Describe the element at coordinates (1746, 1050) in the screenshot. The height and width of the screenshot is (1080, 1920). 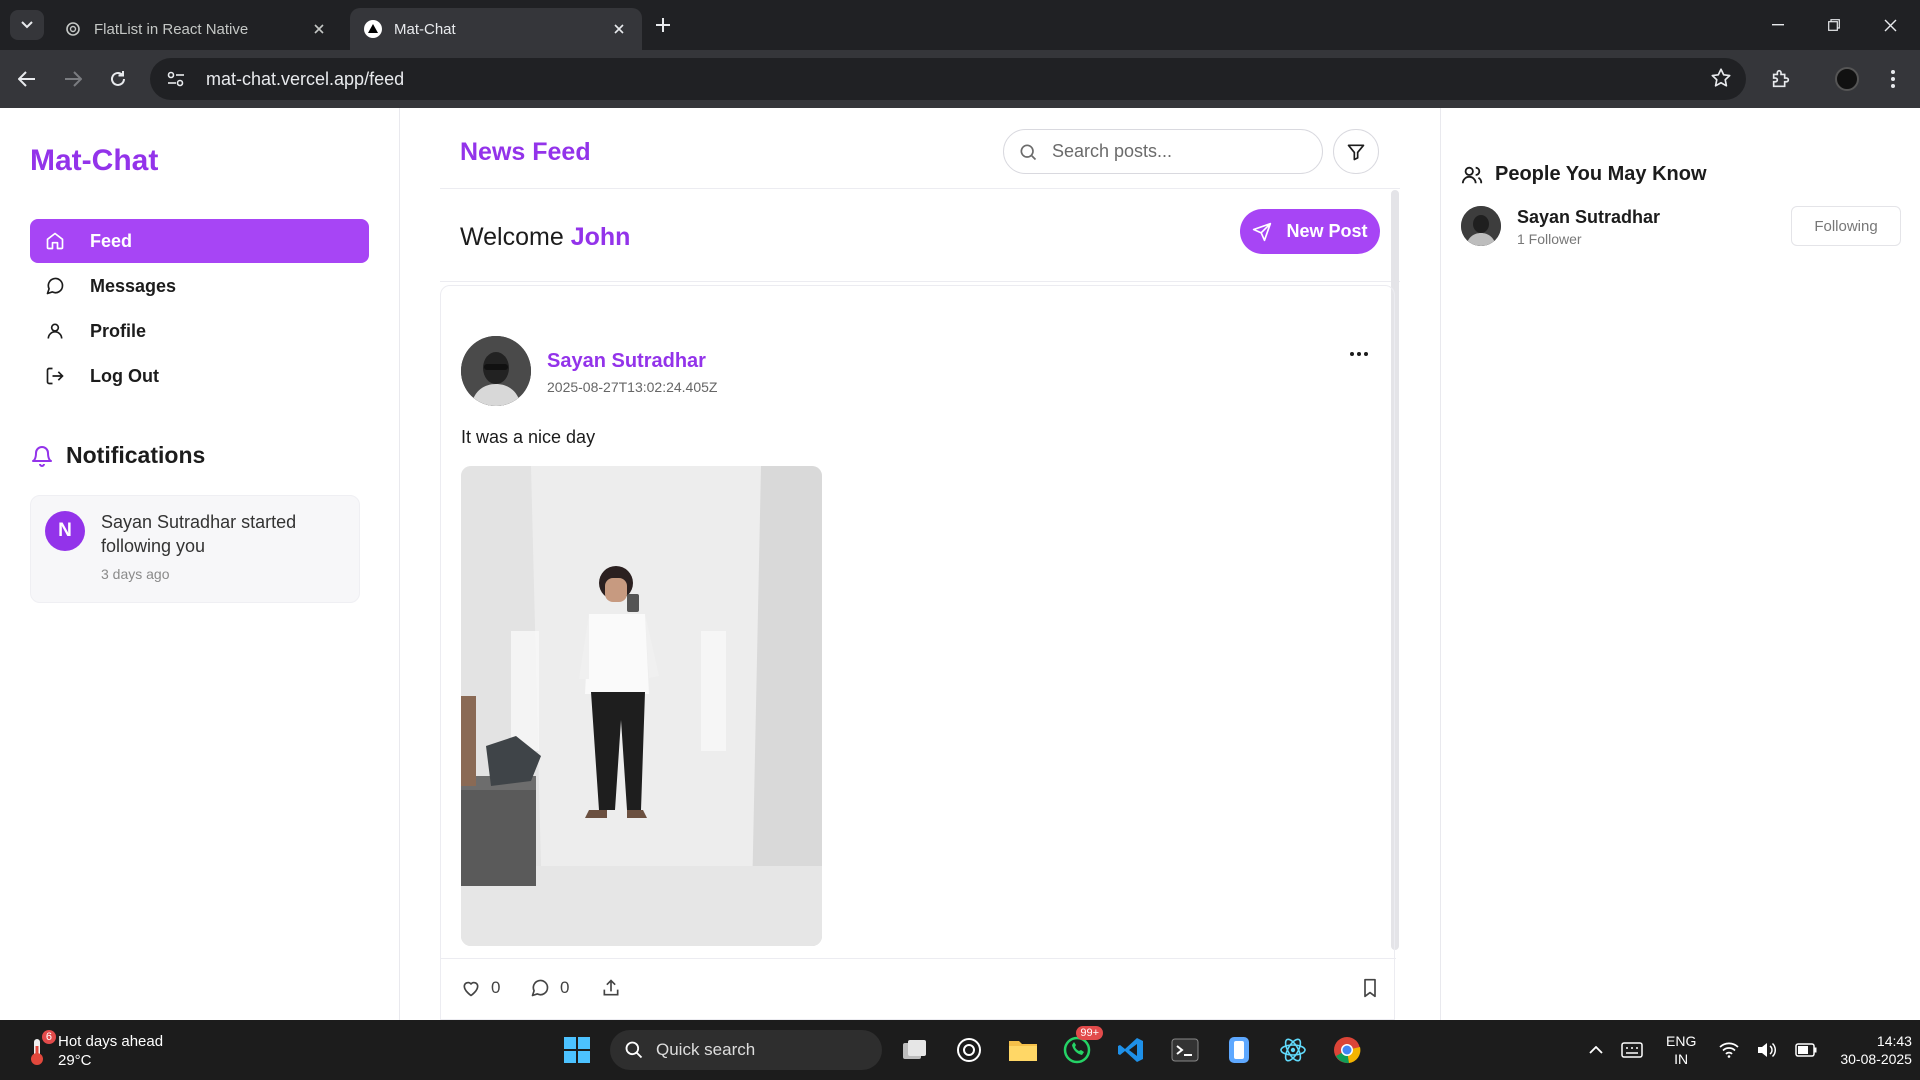
I see `system-tray: ENG IN 14:43 30-08-2025` at that location.